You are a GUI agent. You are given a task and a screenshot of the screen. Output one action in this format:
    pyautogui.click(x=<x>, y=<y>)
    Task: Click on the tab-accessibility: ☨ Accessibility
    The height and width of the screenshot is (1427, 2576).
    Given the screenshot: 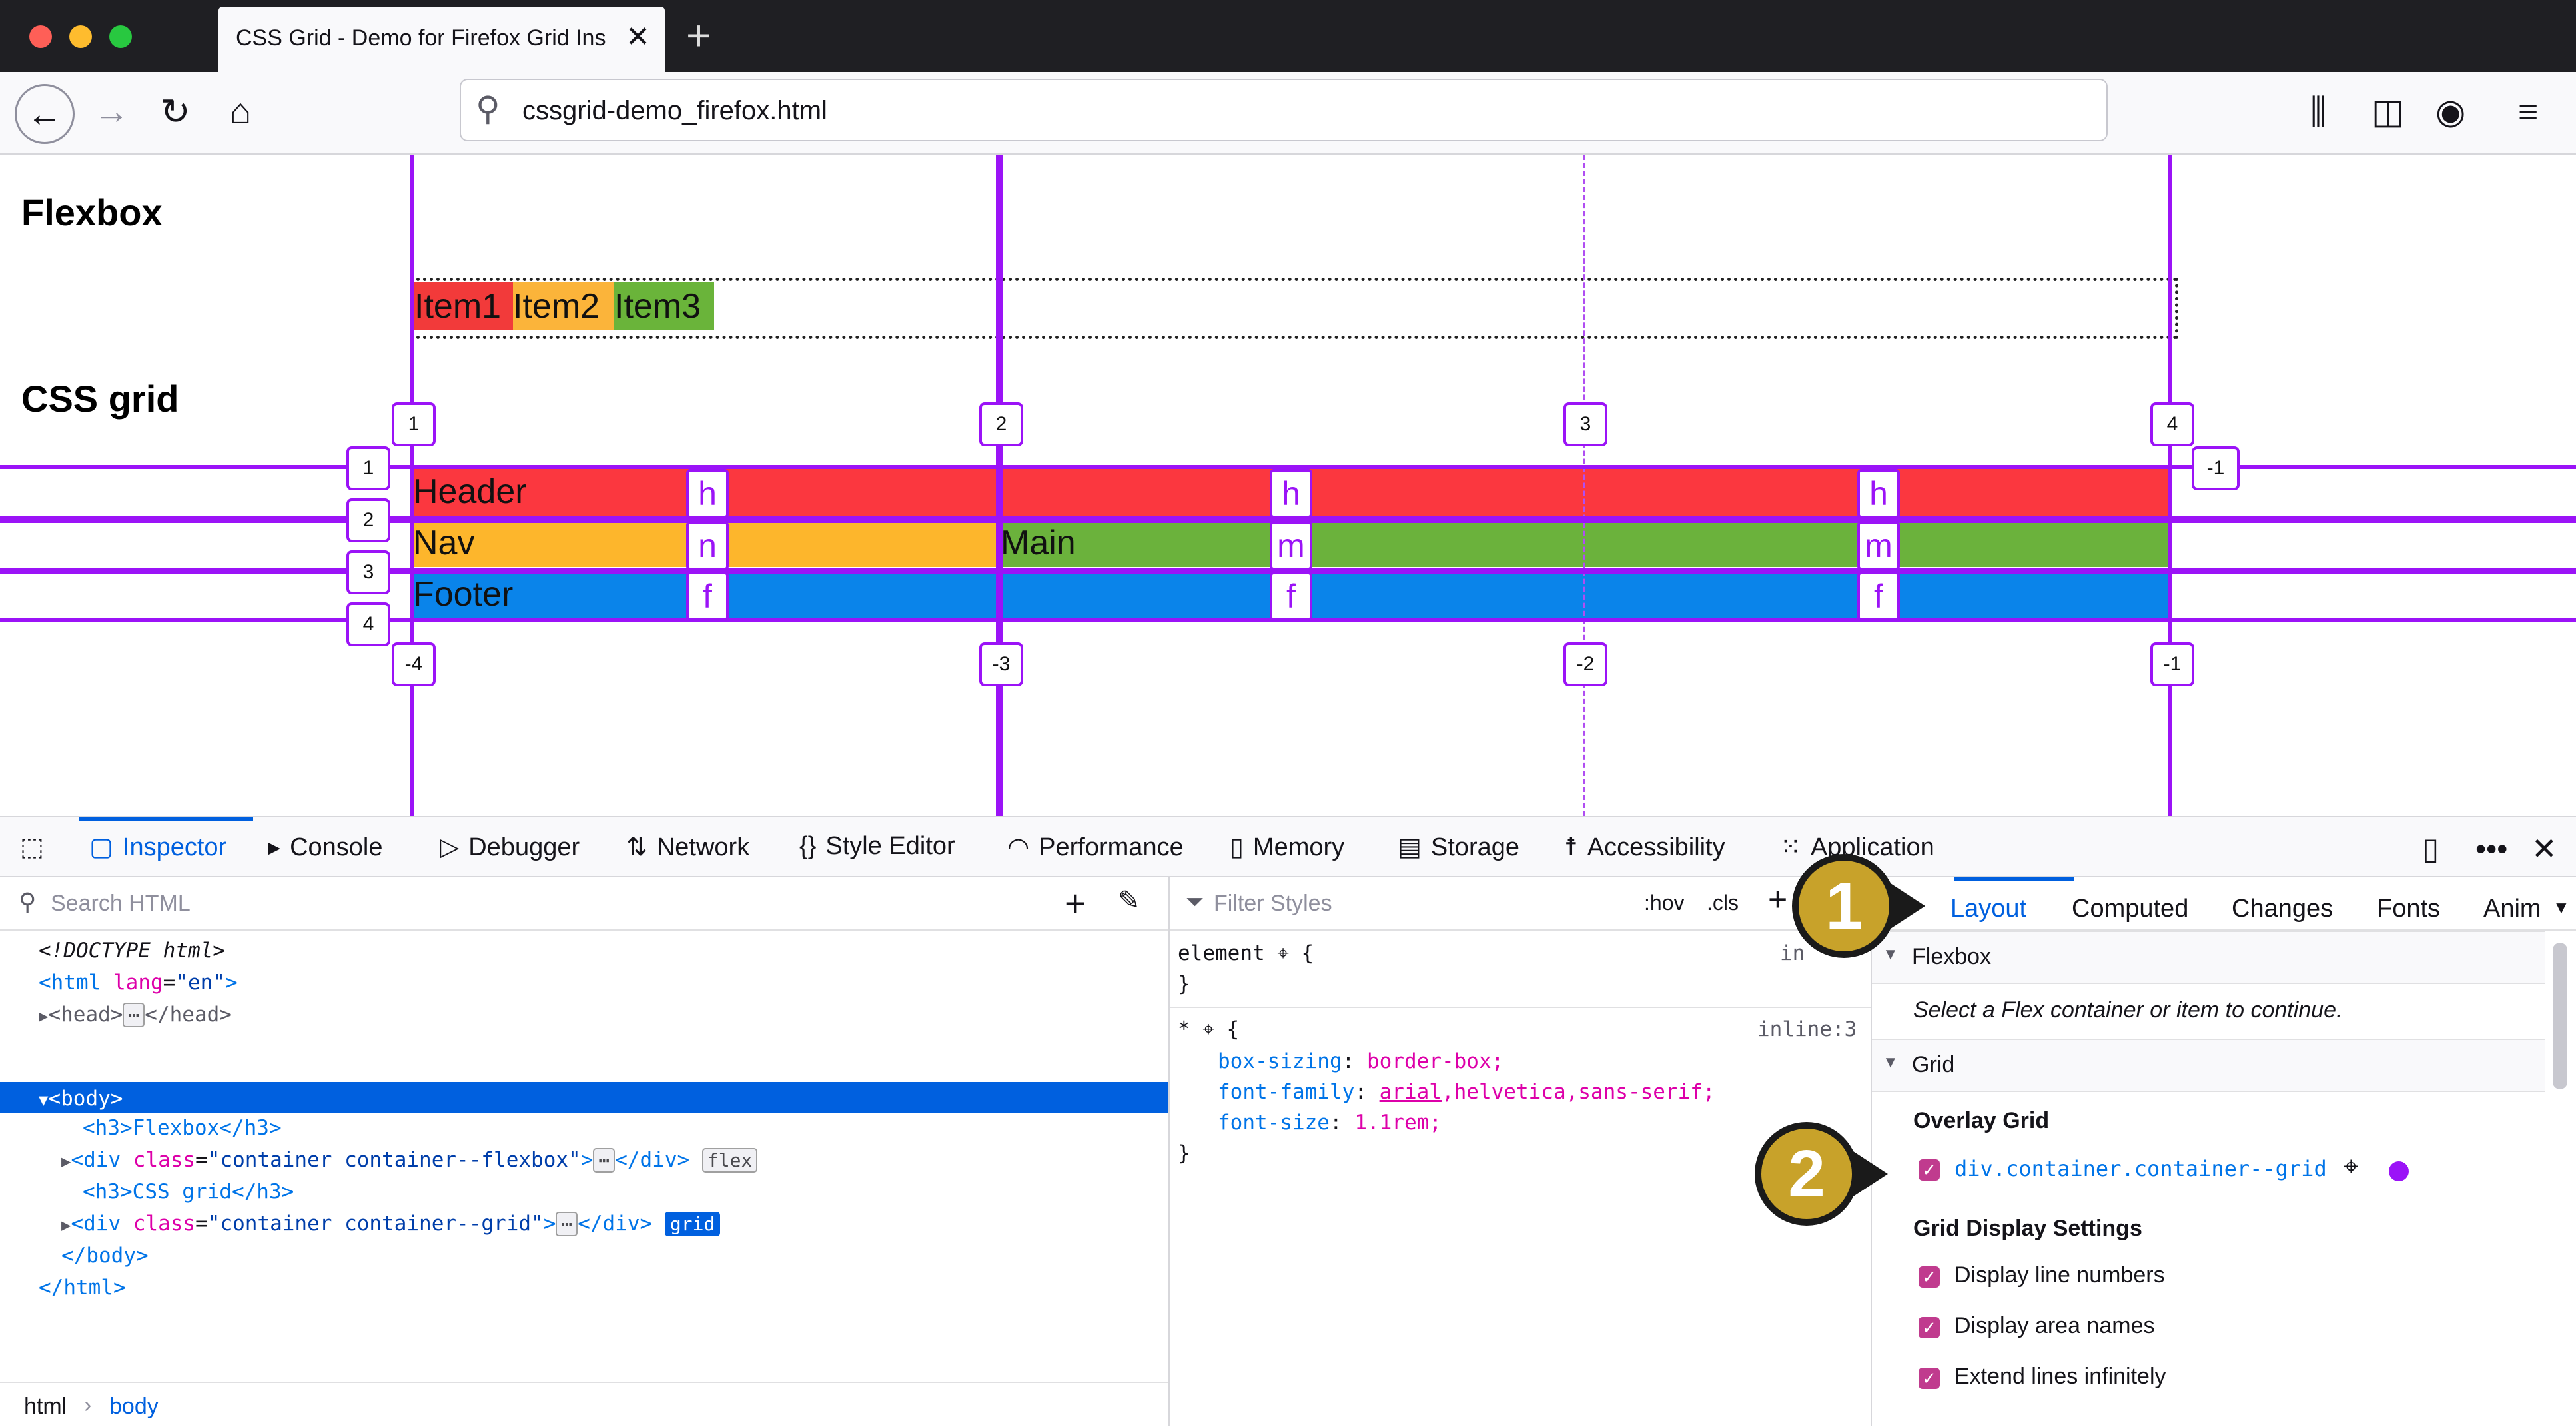 What is the action you would take?
    pyautogui.click(x=1645, y=847)
    